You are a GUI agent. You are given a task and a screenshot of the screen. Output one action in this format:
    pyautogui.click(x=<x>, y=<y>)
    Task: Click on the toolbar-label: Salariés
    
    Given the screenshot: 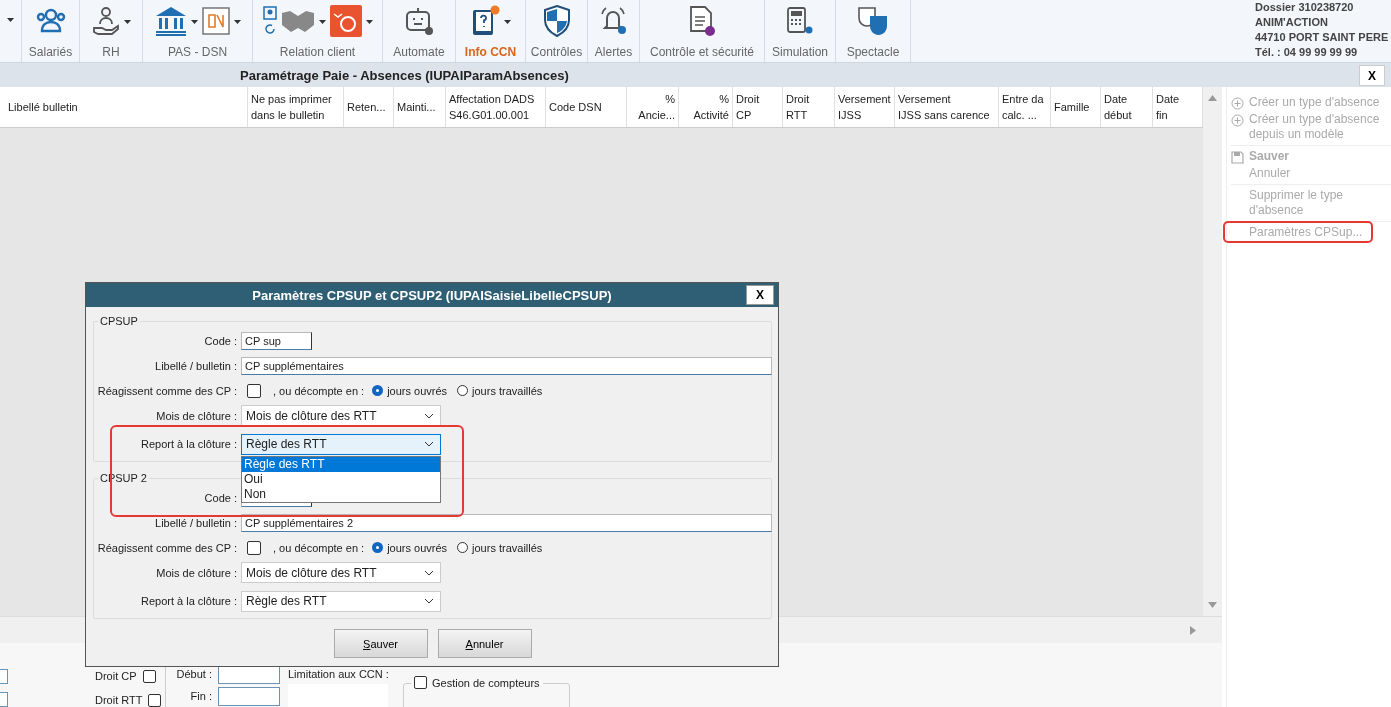 What is the action you would take?
    pyautogui.click(x=50, y=52)
    